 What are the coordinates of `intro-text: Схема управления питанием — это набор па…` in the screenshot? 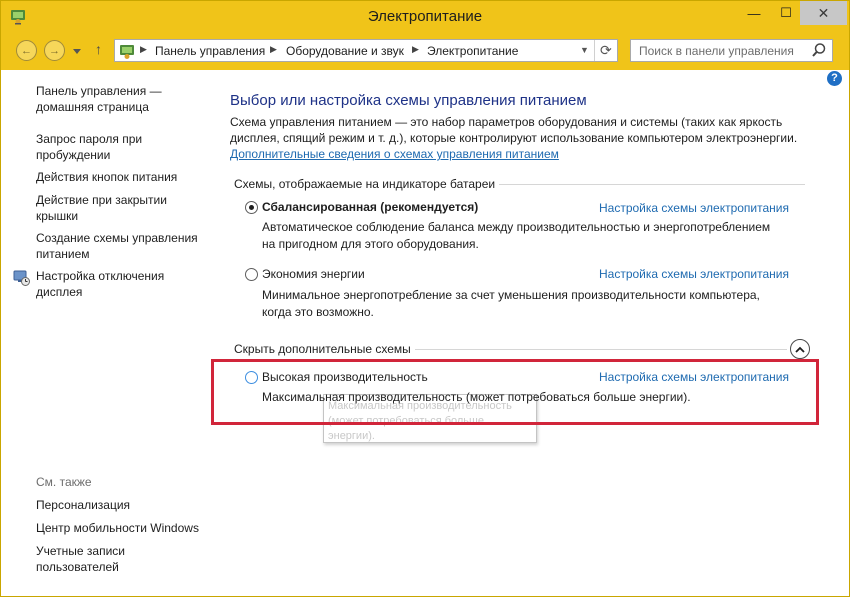 It's located at (514, 130).